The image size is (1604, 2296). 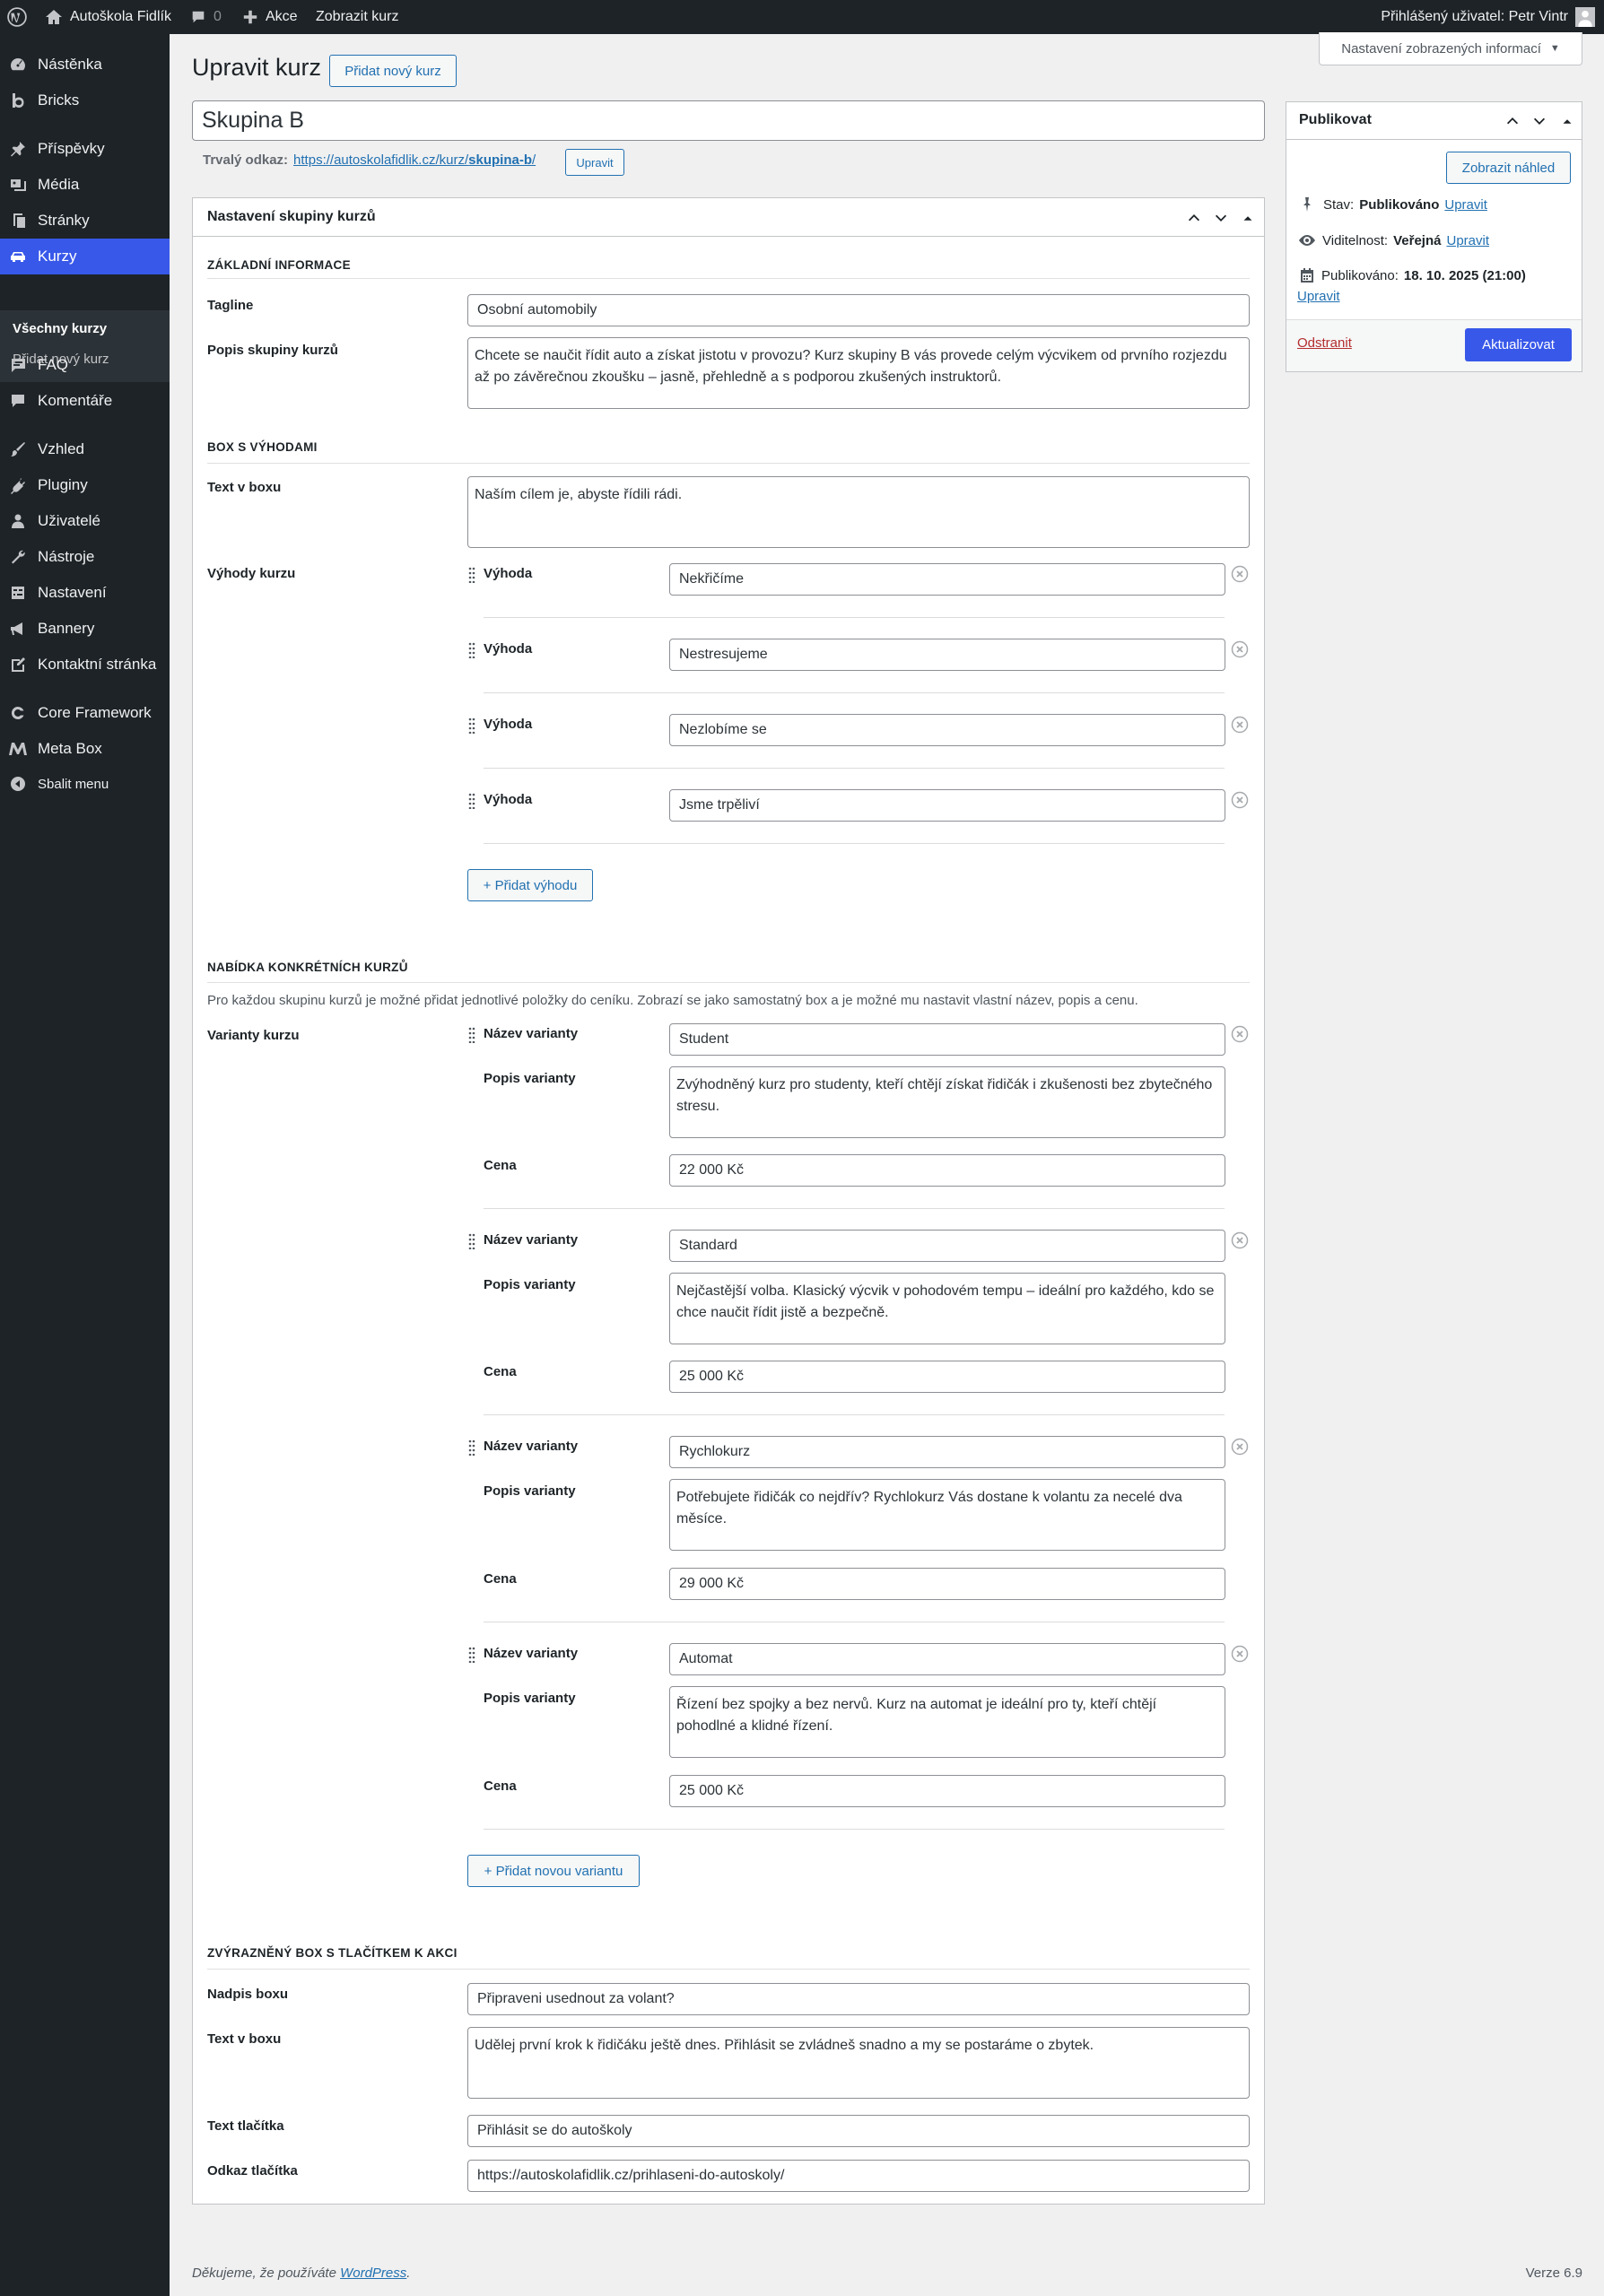 I want to click on menu-tools: Nástroje, so click(x=85, y=557).